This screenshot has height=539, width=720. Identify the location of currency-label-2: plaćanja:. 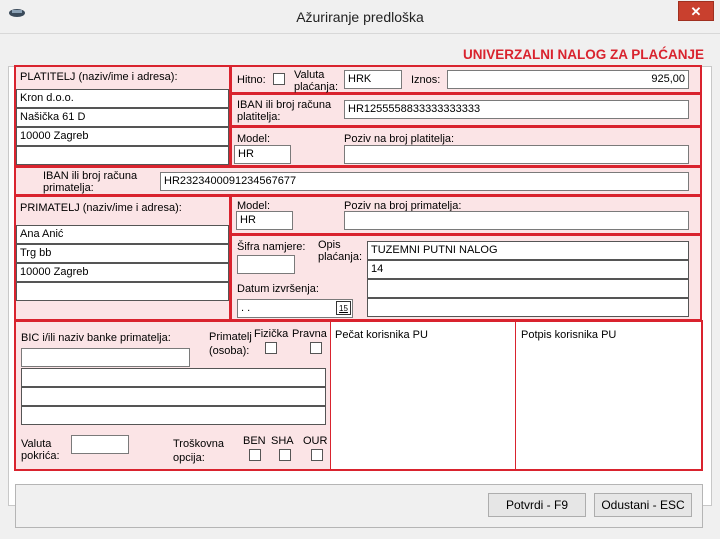
(316, 87).